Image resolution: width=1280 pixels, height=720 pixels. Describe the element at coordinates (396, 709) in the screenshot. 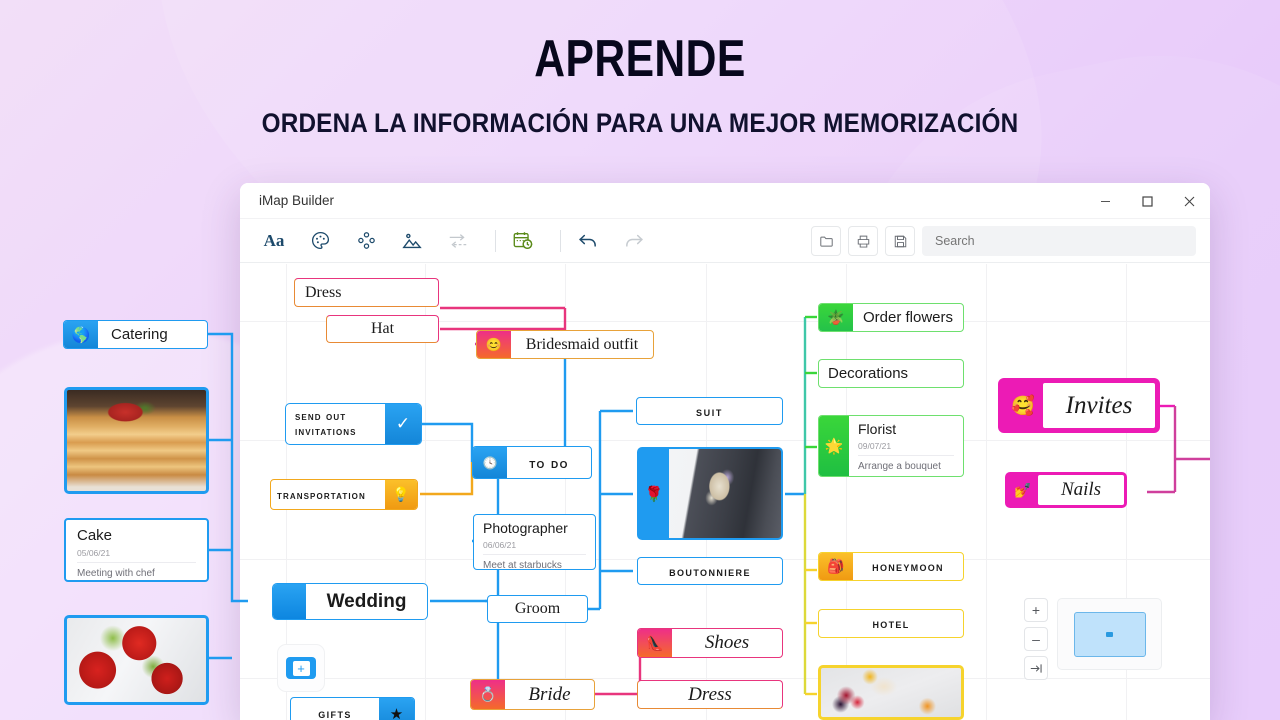

I see `star-icon: ★` at that location.